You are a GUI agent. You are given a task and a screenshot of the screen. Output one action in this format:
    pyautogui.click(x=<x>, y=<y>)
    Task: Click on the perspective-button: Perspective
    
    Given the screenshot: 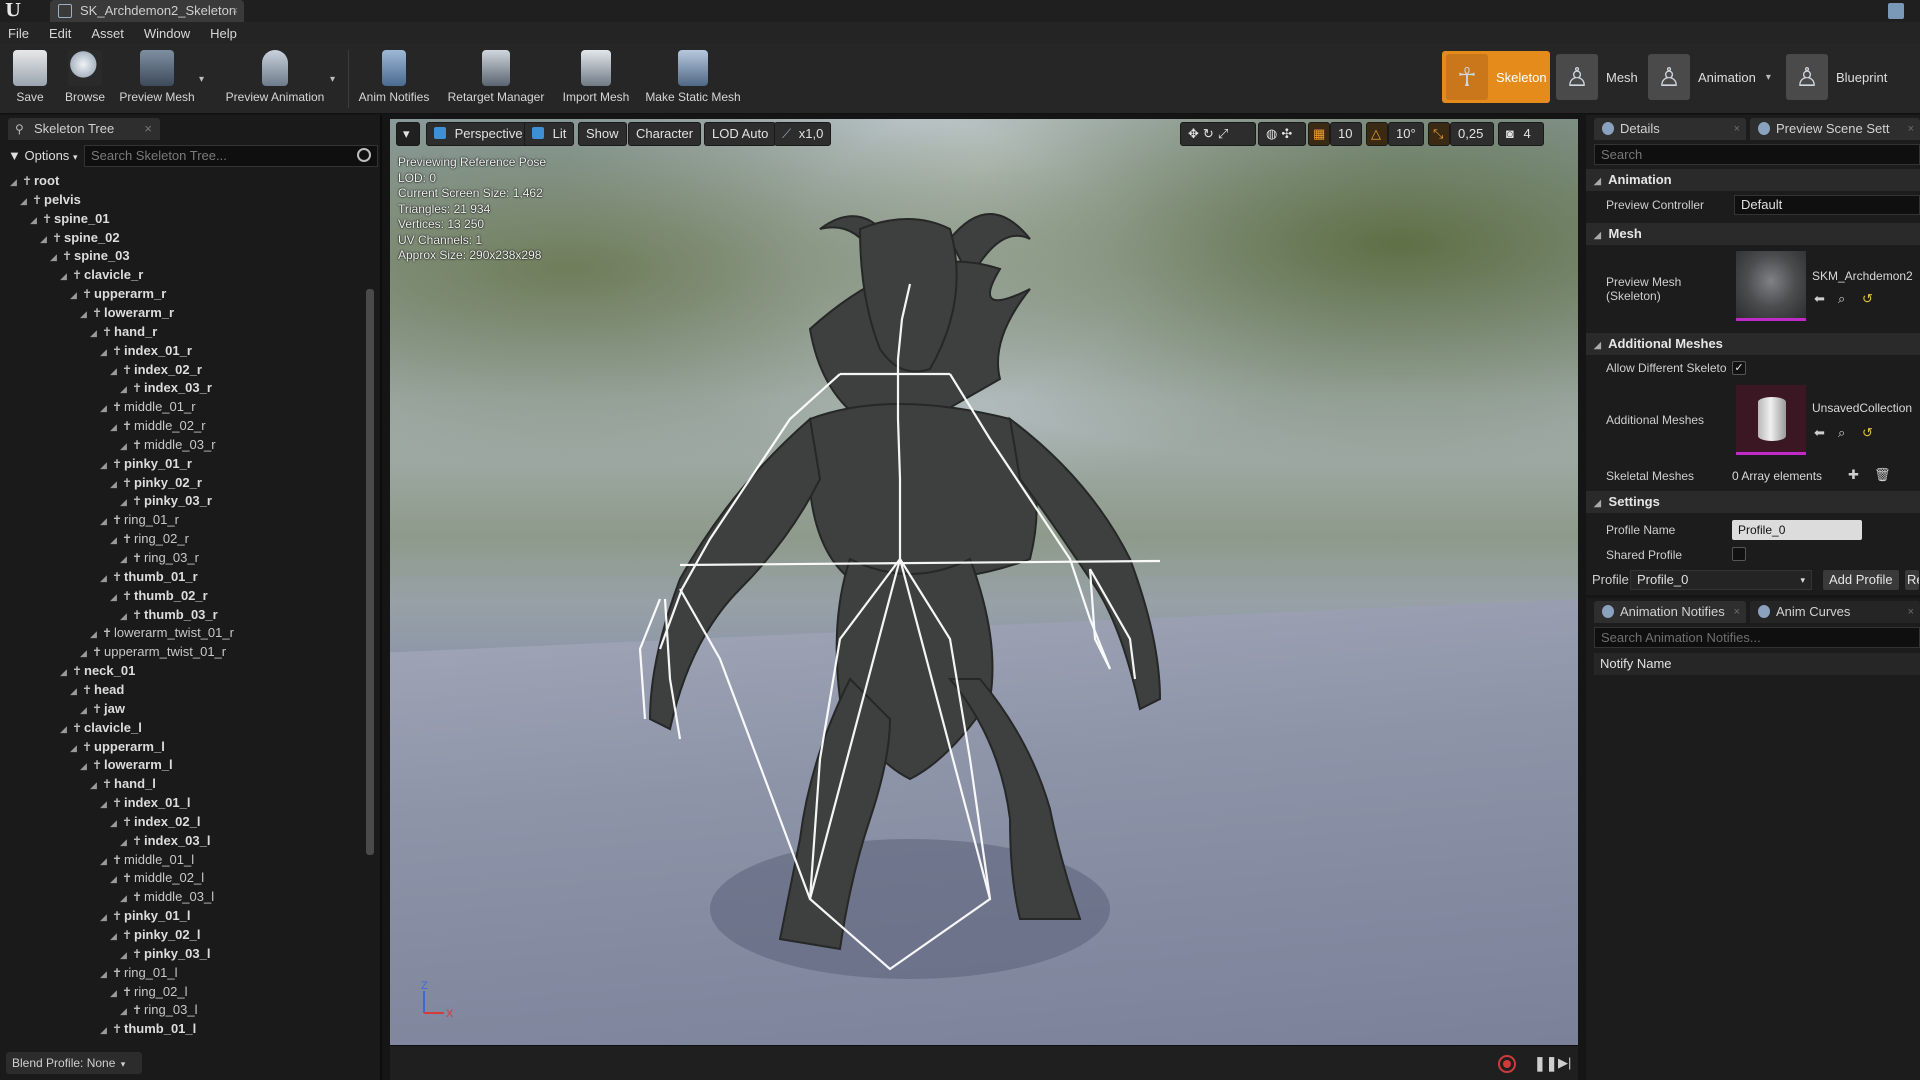 What is the action you would take?
    pyautogui.click(x=478, y=134)
    